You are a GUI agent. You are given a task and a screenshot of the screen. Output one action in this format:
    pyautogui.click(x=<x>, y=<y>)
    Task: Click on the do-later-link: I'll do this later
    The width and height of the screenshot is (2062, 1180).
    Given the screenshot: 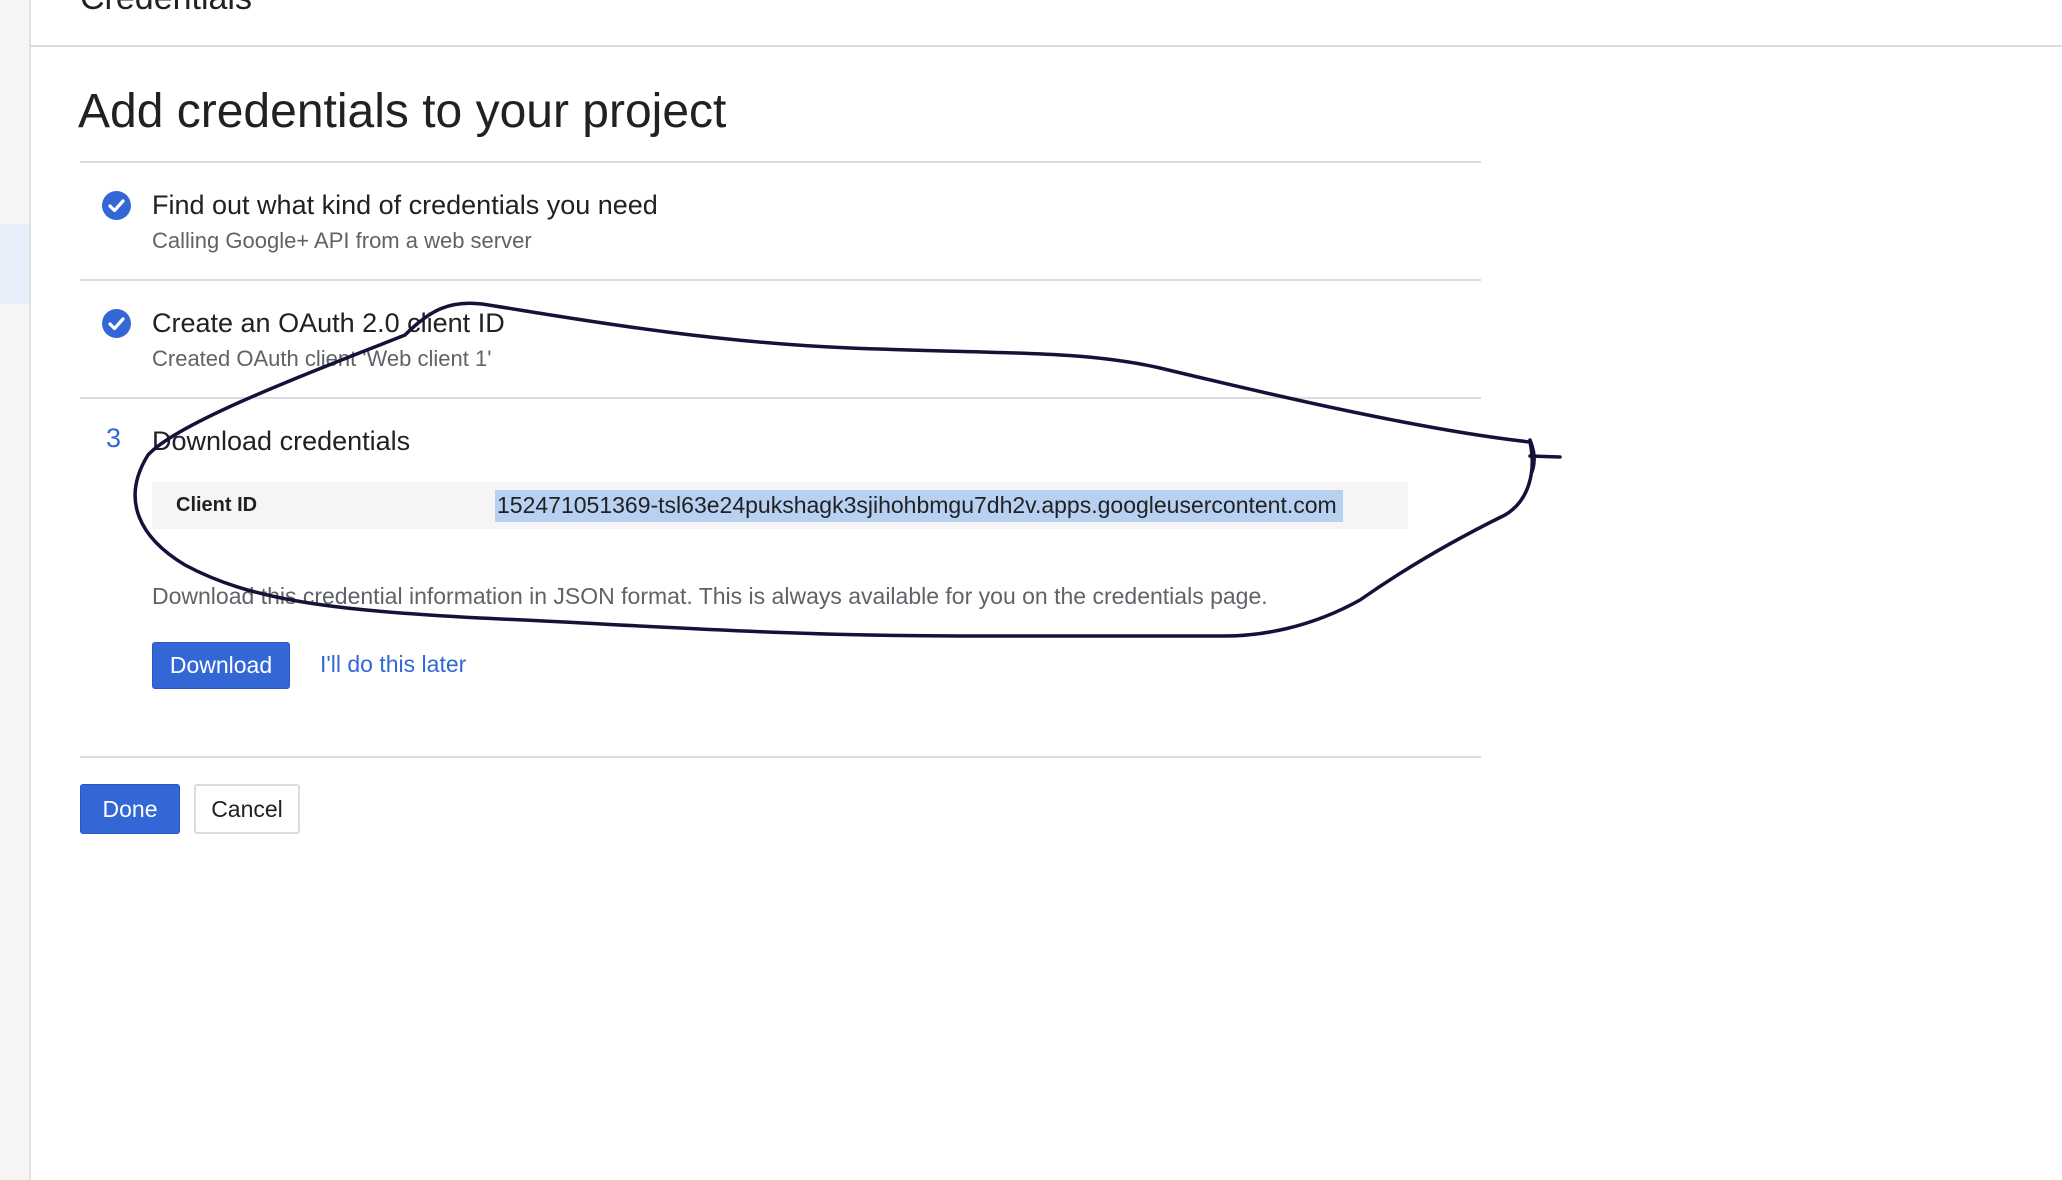 What is the action you would take?
    pyautogui.click(x=393, y=664)
    